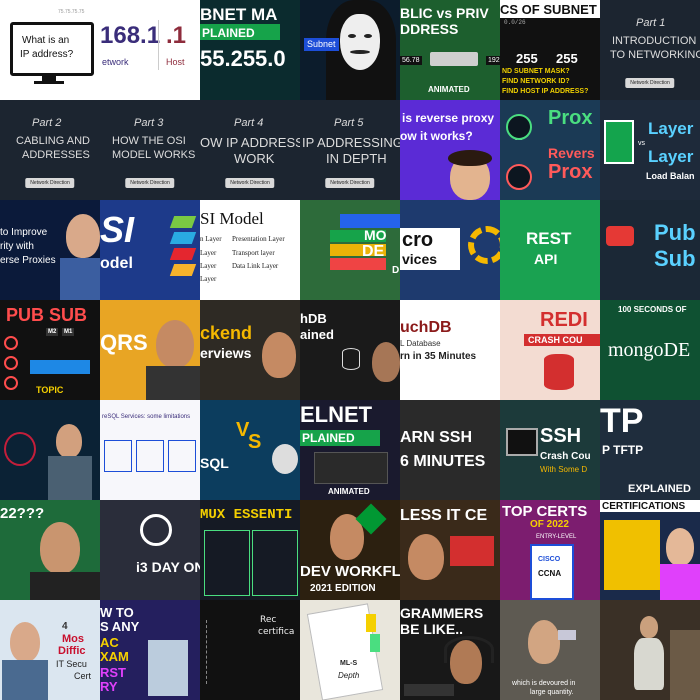 This screenshot has width=700, height=700. What do you see at coordinates (50, 450) in the screenshot?
I see `thumb-postgres-talk` at bounding box center [50, 450].